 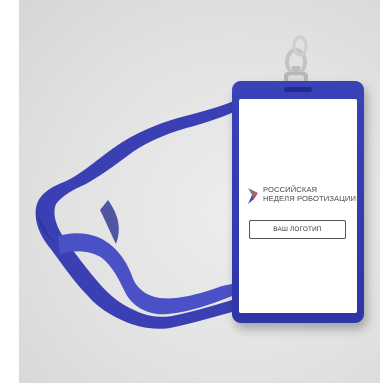 I want to click on brand-line-2: НЕДЕЛЯ РОБОТИЗАЦИИ, so click(x=310, y=198).